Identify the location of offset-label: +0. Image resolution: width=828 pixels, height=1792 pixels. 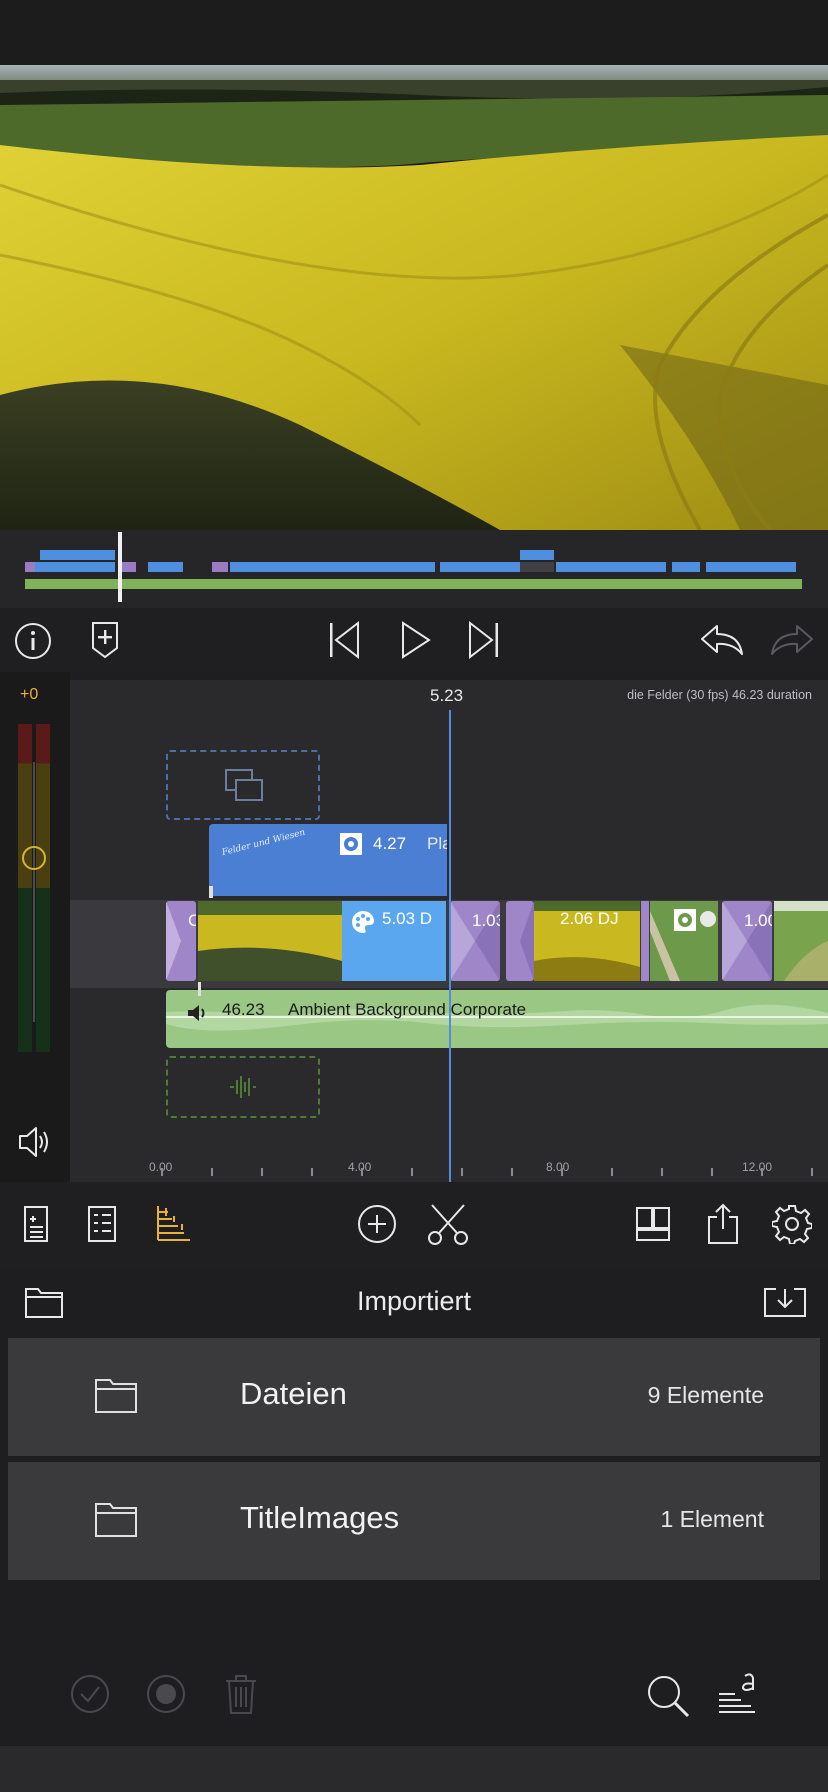
(29, 694).